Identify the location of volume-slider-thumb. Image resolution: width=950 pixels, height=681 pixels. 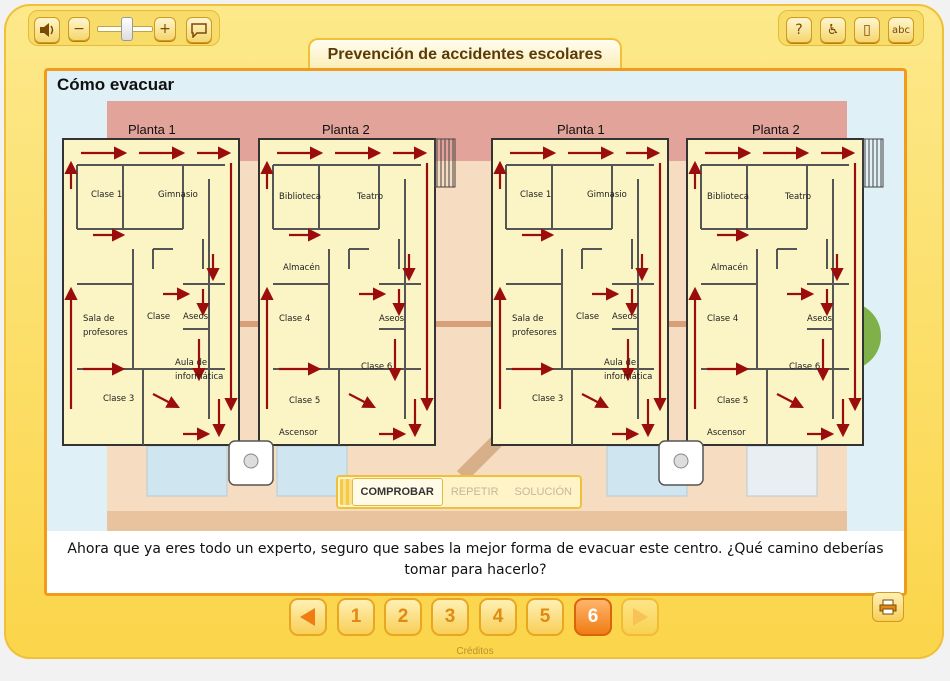
(127, 29).